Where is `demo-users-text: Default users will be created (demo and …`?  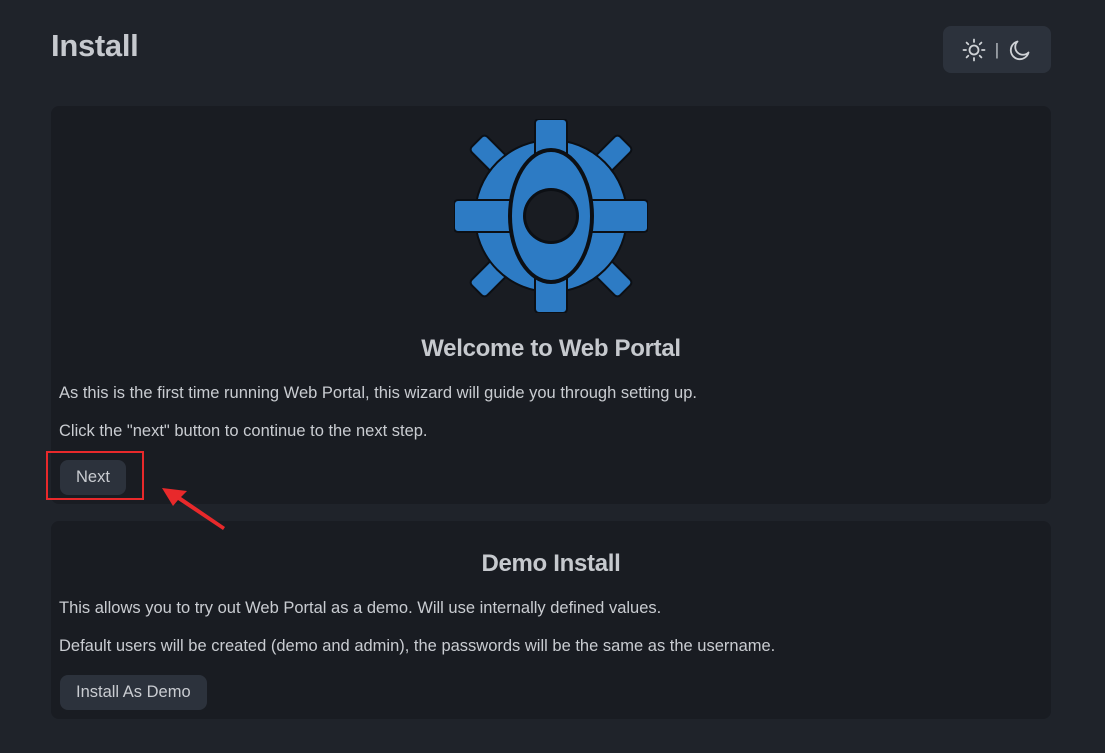 demo-users-text: Default users will be created (demo and … is located at coordinates (417, 646).